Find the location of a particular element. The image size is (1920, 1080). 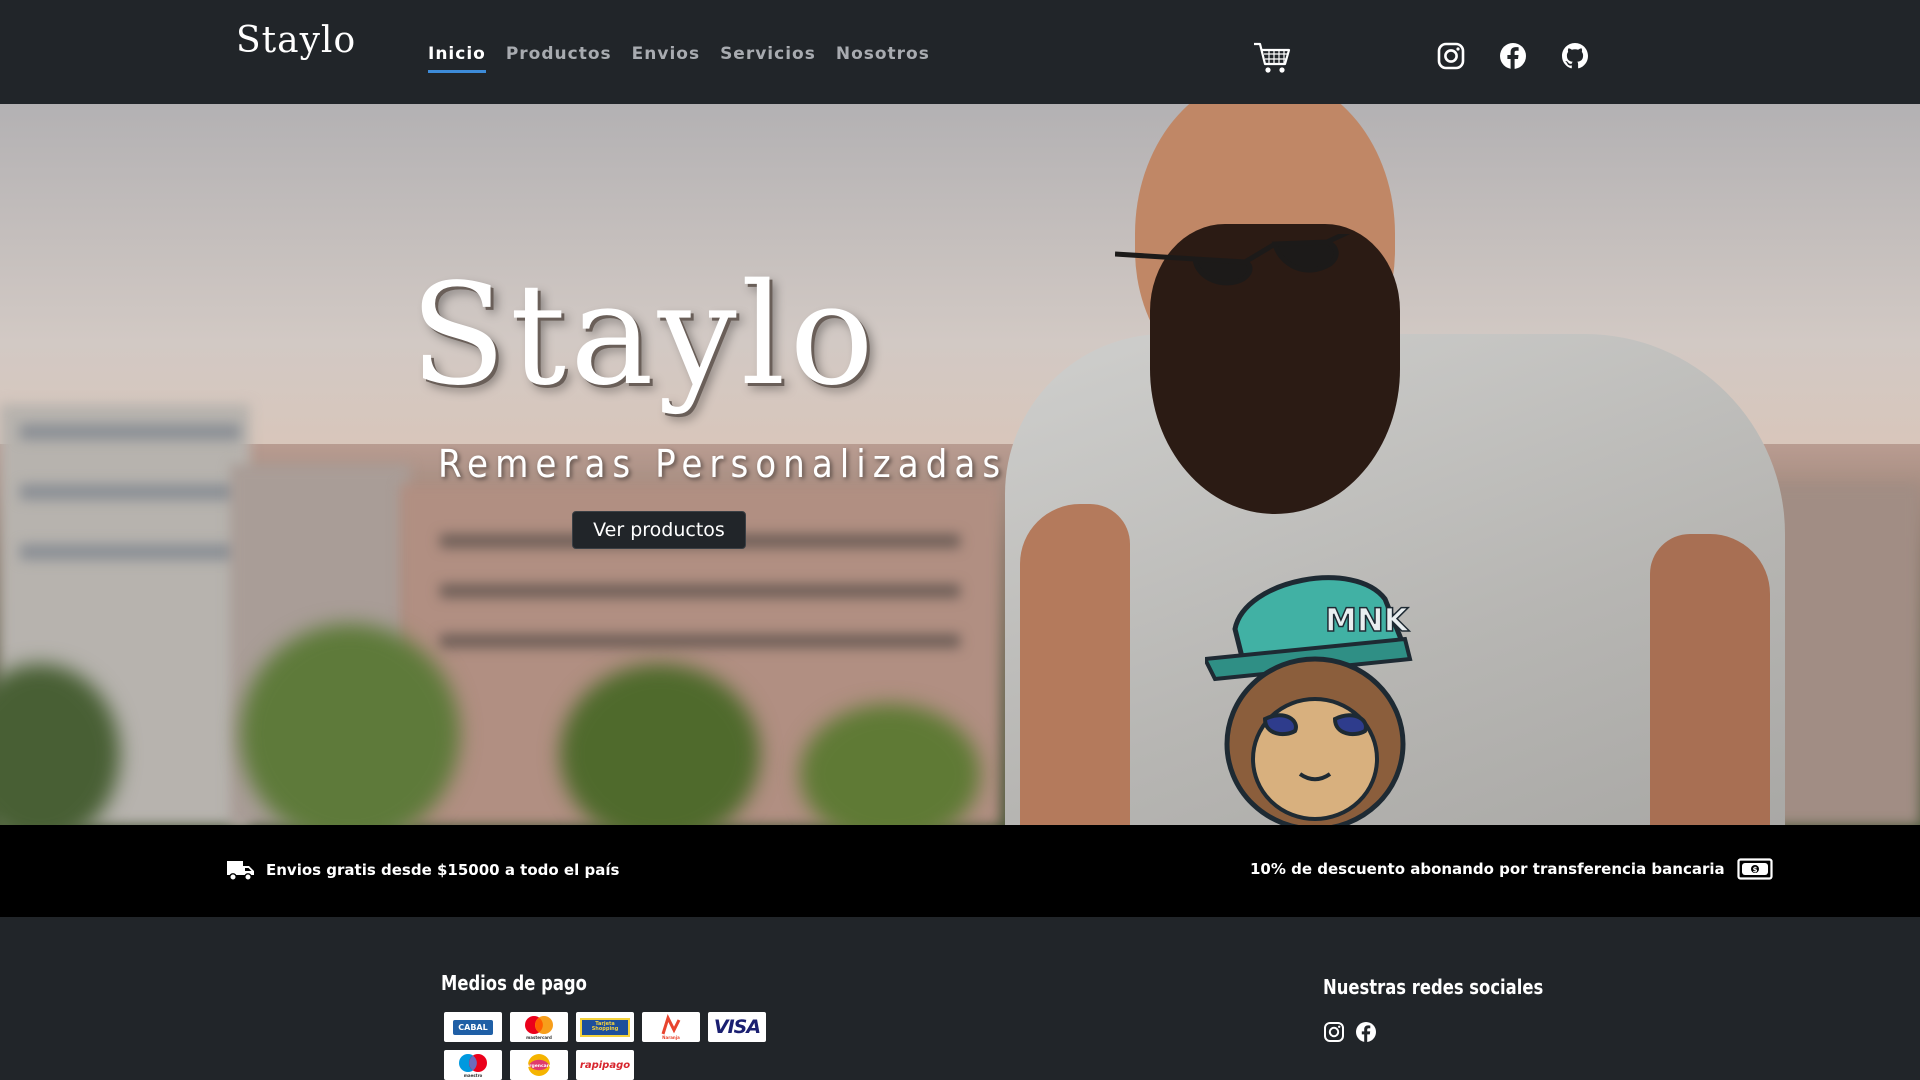

rapipago-logo: rapipago is located at coordinates (605, 1065).